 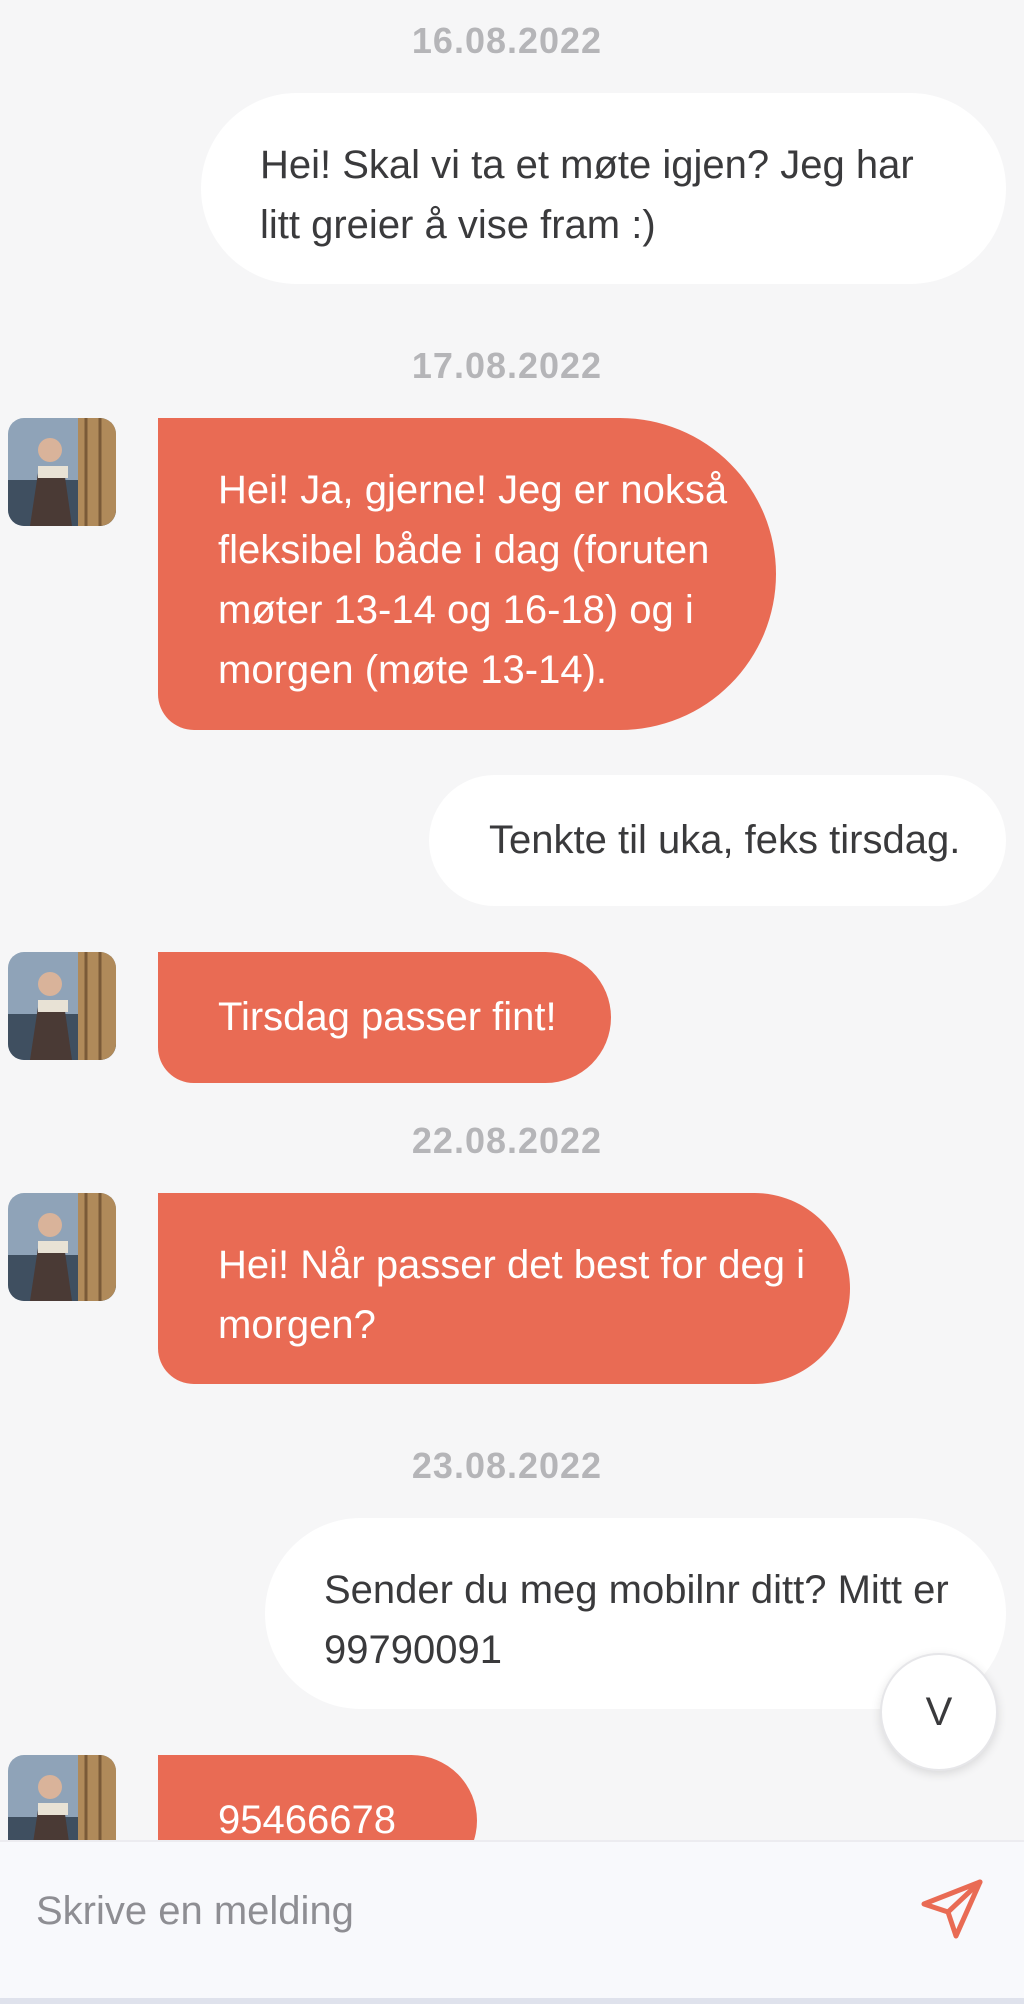 What do you see at coordinates (507, 365) in the screenshot?
I see `date-separator: 17.08.2022` at bounding box center [507, 365].